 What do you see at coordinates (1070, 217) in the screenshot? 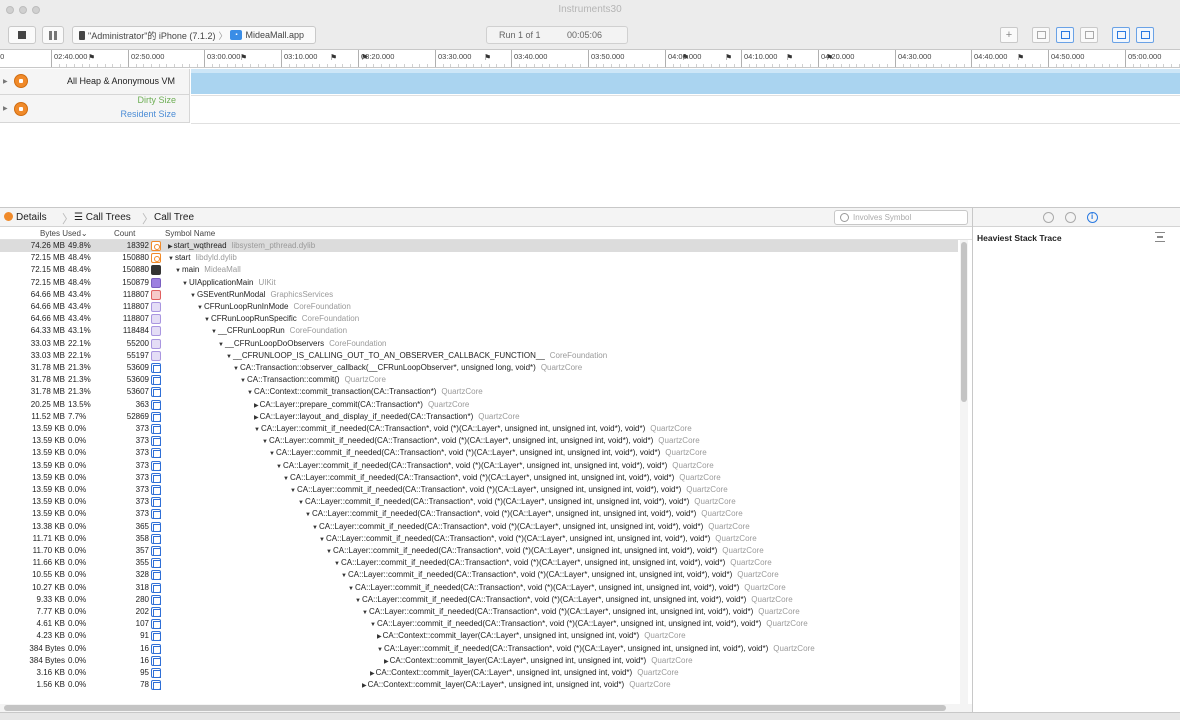
I see `display-settings-icon` at bounding box center [1070, 217].